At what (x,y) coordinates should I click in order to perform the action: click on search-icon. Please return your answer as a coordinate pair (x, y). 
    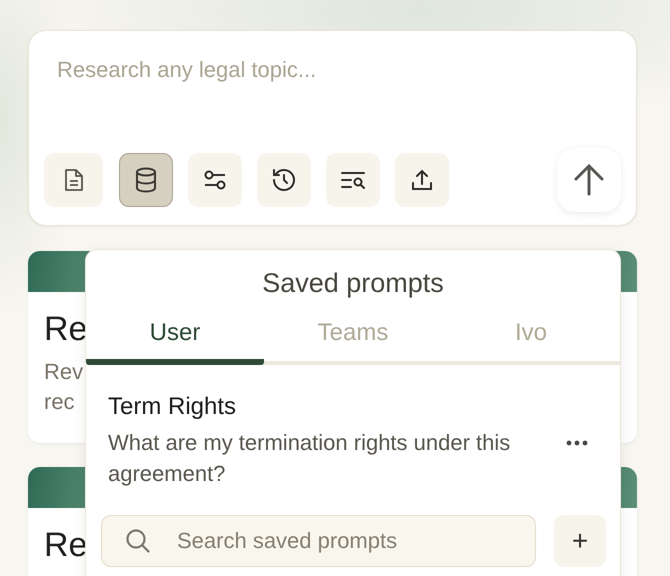
    Looking at the image, I should click on (138, 541).